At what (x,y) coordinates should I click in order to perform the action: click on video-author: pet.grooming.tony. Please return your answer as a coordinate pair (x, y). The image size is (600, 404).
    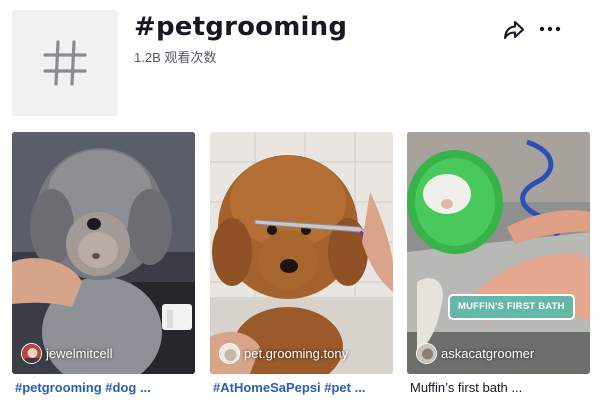
    Looking at the image, I should click on (283, 353).